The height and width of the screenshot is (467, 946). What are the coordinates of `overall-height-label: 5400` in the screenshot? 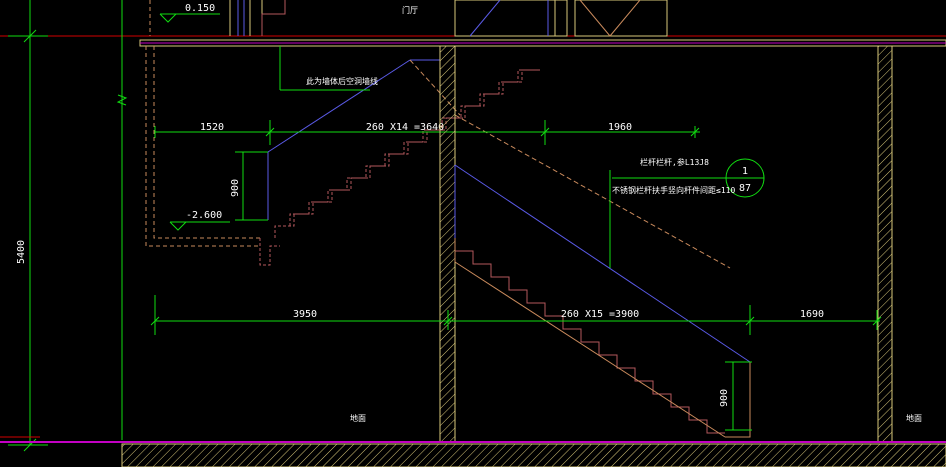 It's located at (21, 252).